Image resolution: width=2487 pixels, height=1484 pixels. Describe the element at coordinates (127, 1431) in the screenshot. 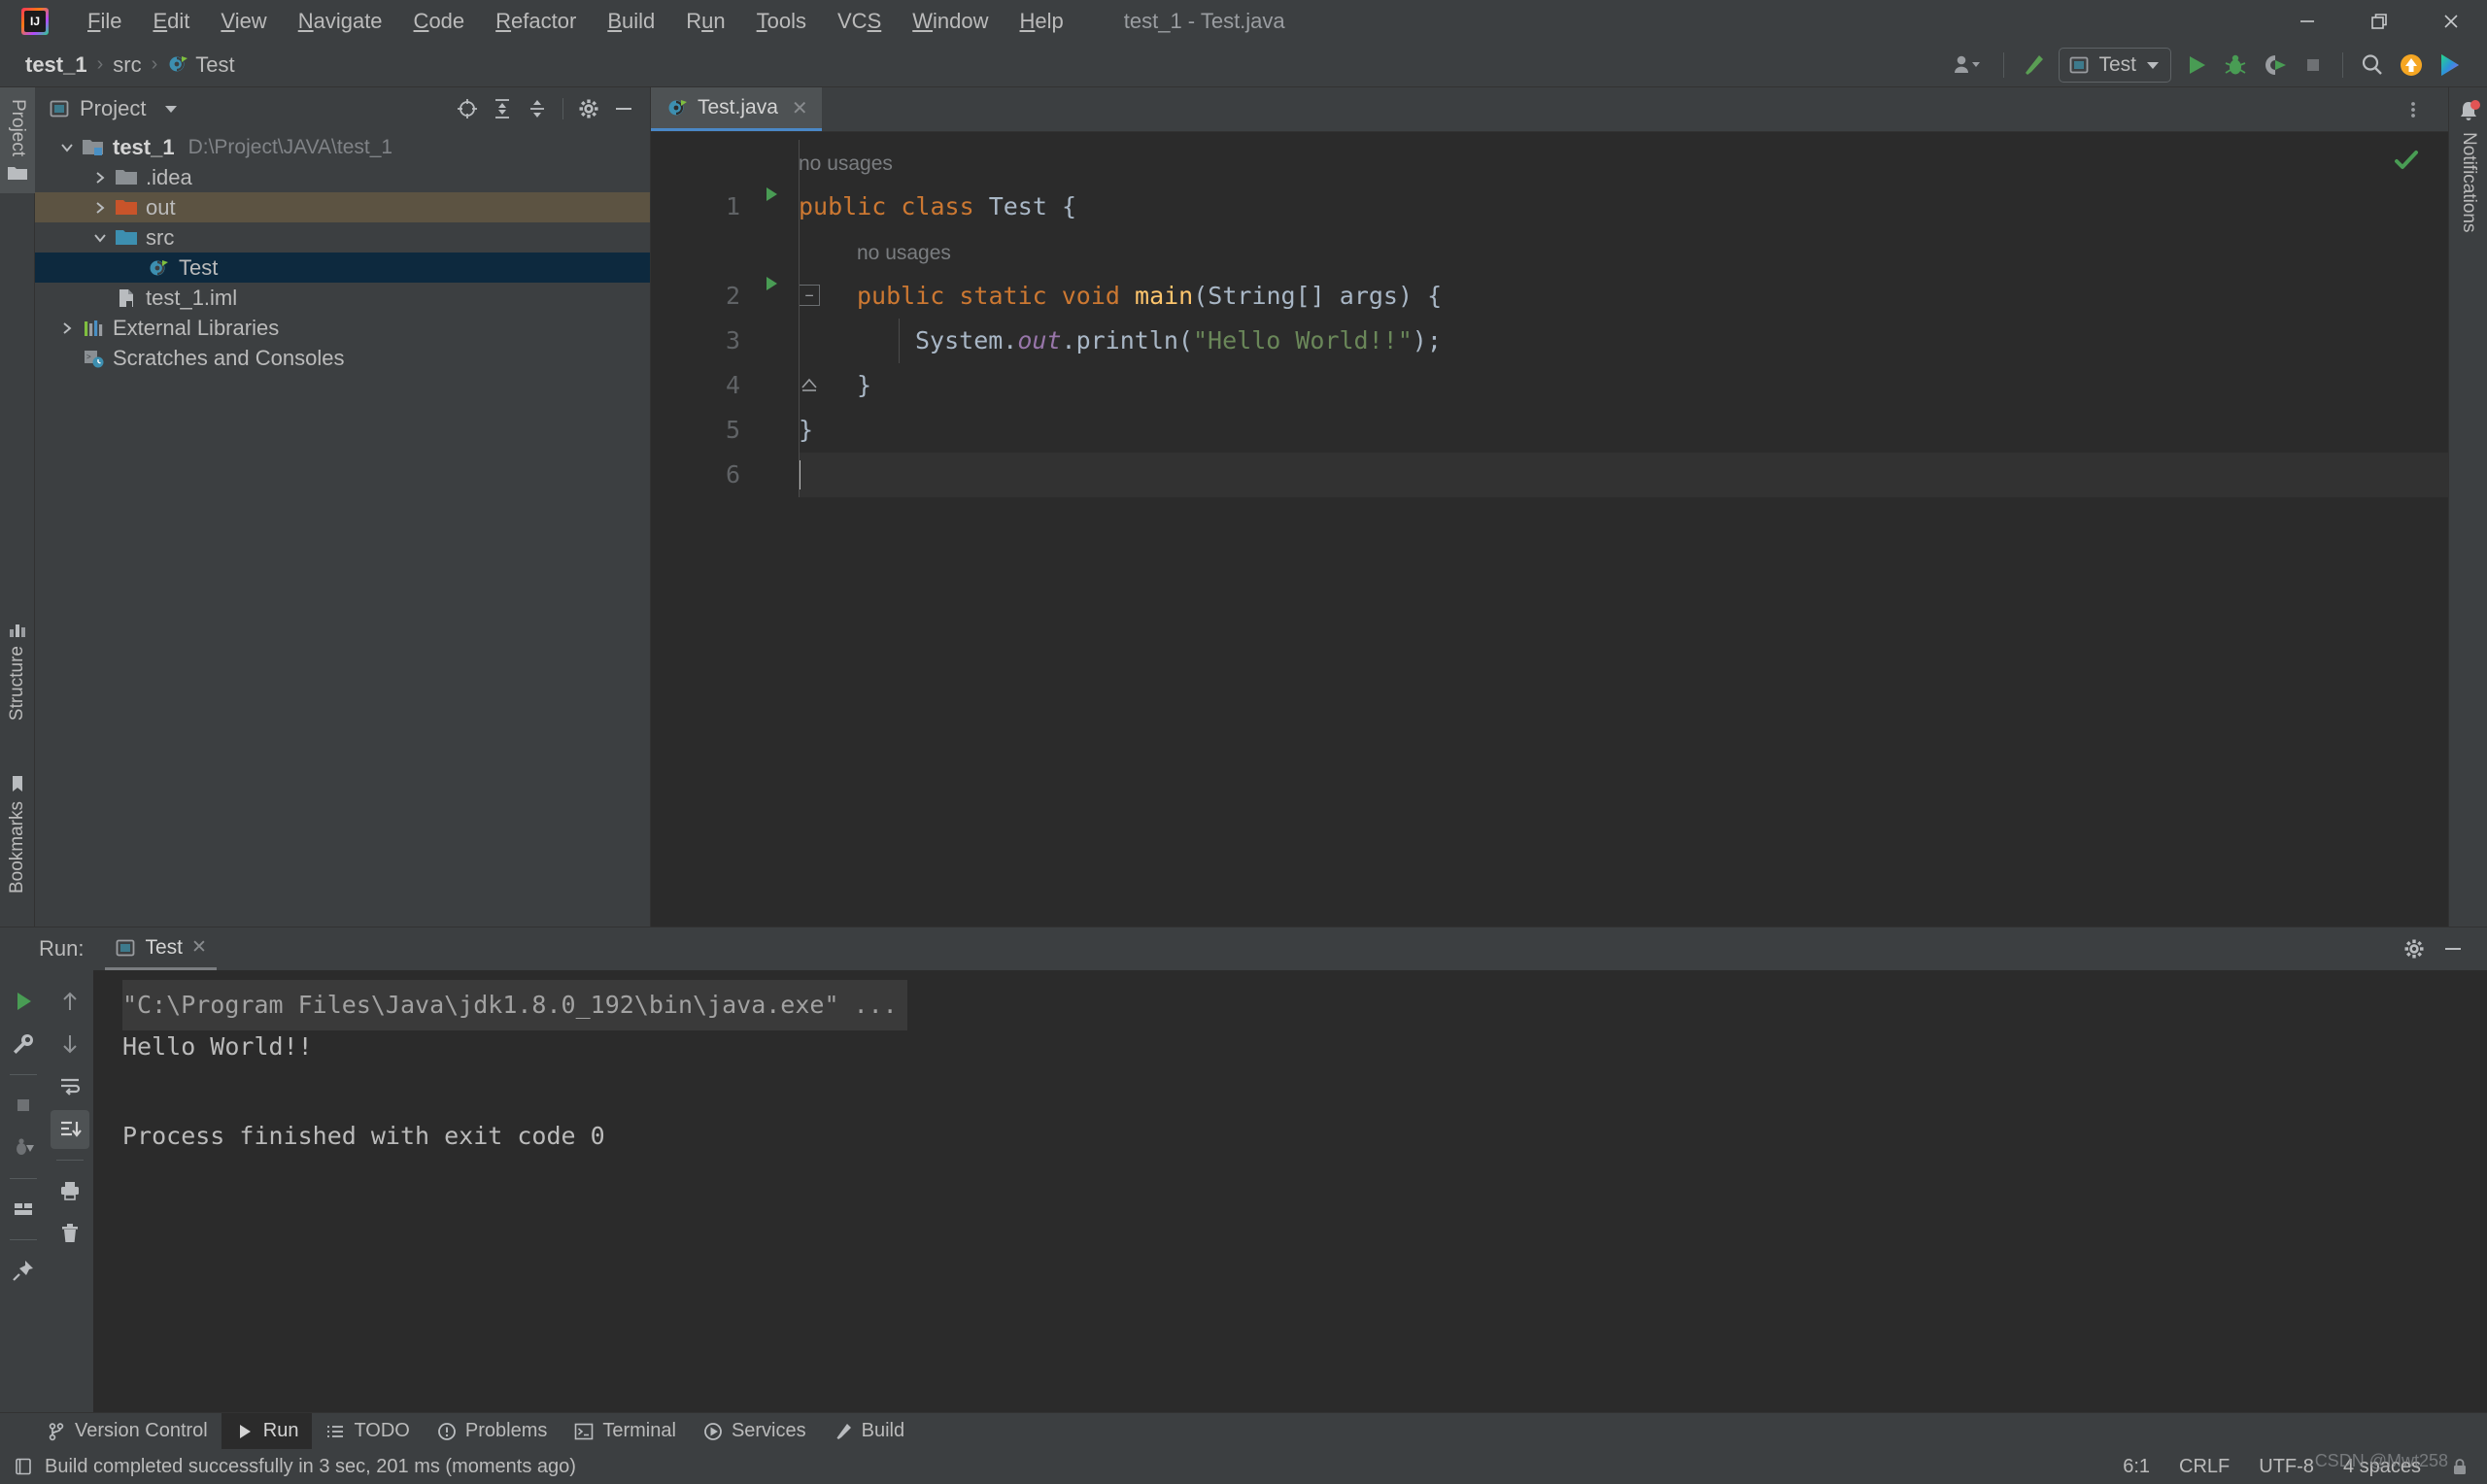

I see `tool-window-button-version-control: Version Control` at that location.